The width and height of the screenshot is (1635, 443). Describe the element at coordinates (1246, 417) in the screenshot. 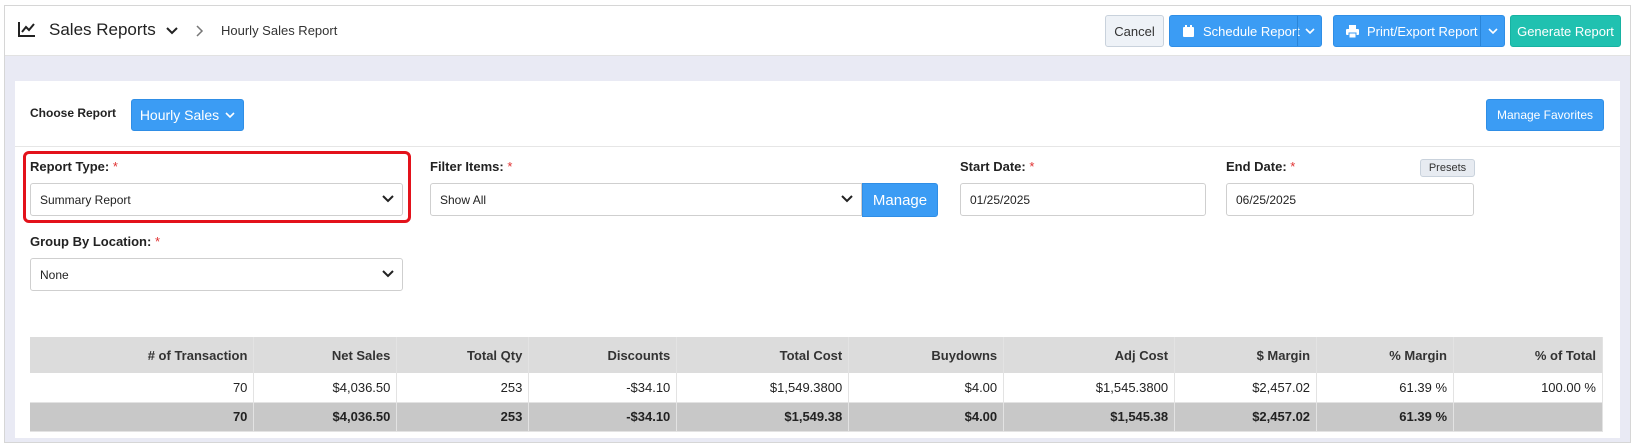

I see `totals-cell: $2,457.02` at that location.